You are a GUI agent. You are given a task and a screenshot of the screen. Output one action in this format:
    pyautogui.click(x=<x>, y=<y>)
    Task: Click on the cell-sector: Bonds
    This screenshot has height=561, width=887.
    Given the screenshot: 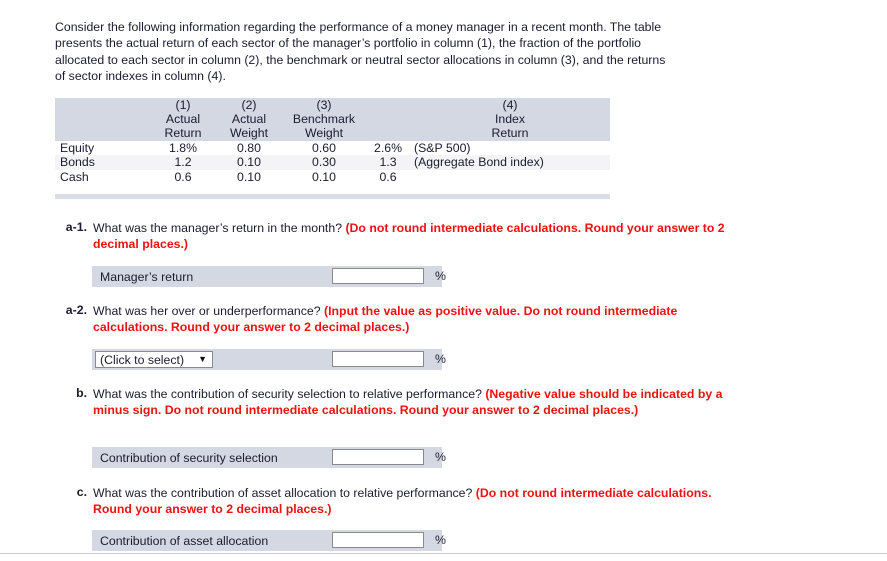 What is the action you would take?
    pyautogui.click(x=102, y=162)
    